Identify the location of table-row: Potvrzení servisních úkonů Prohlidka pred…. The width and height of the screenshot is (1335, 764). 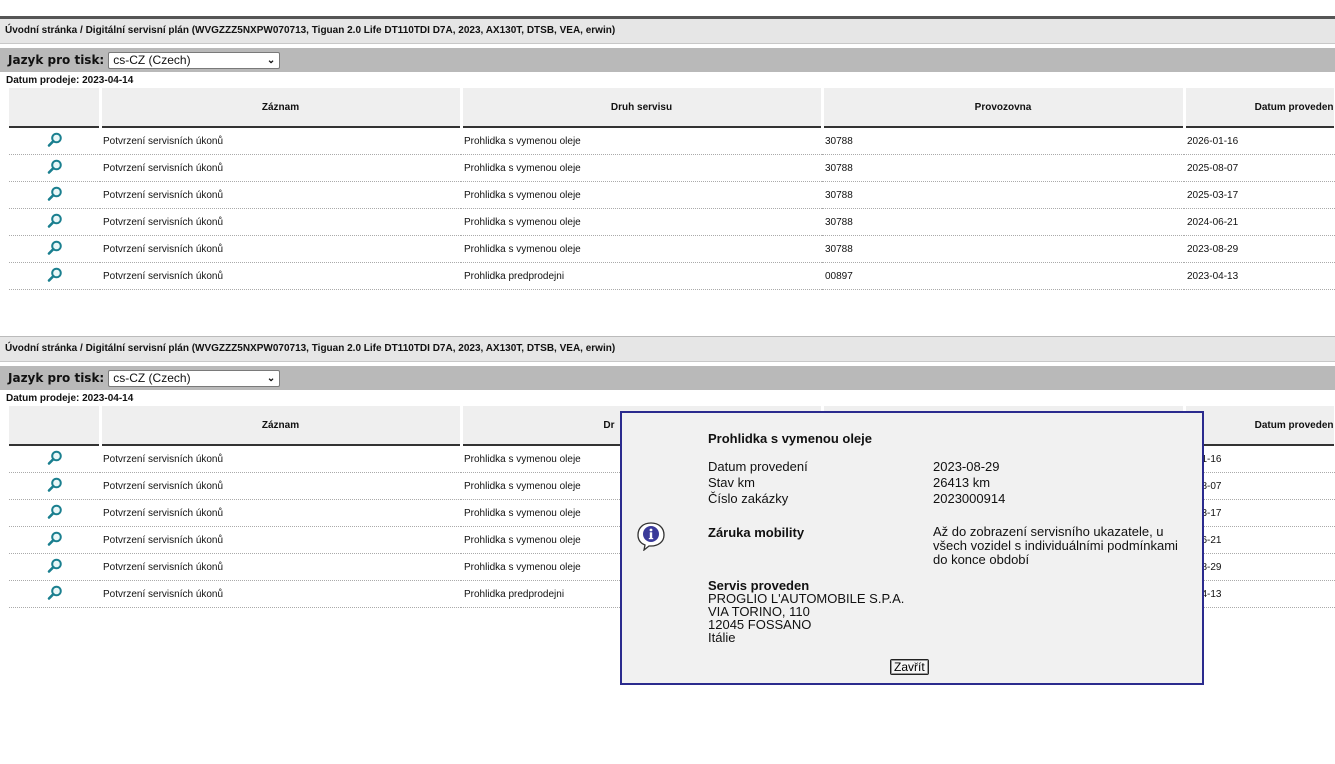
(672, 276).